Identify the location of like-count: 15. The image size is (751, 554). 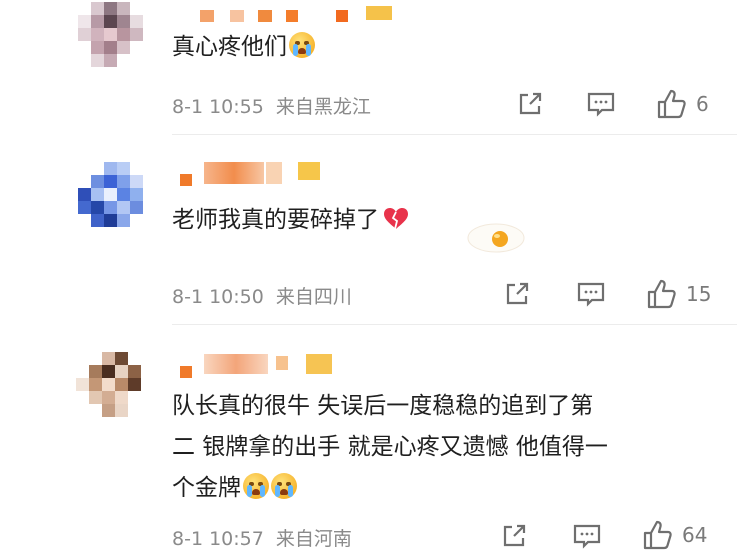
(699, 294).